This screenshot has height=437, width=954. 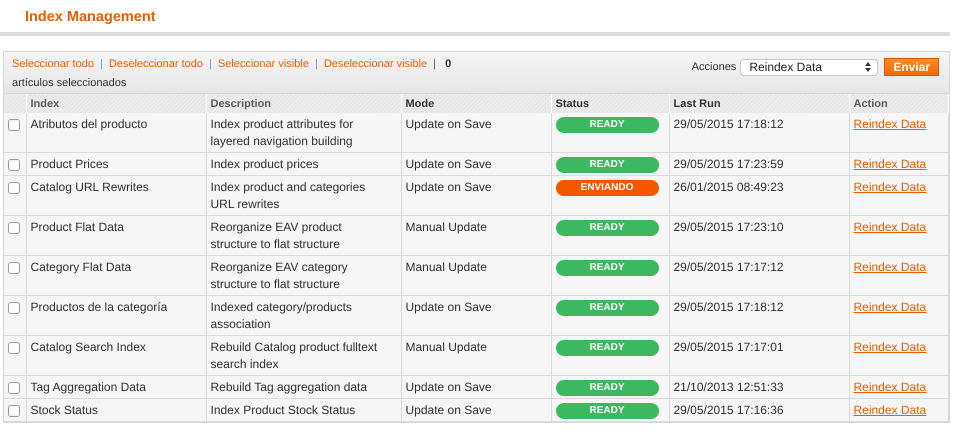 What do you see at coordinates (759, 236) in the screenshot?
I see `table-cell: 29/05/2015 17:23:10` at bounding box center [759, 236].